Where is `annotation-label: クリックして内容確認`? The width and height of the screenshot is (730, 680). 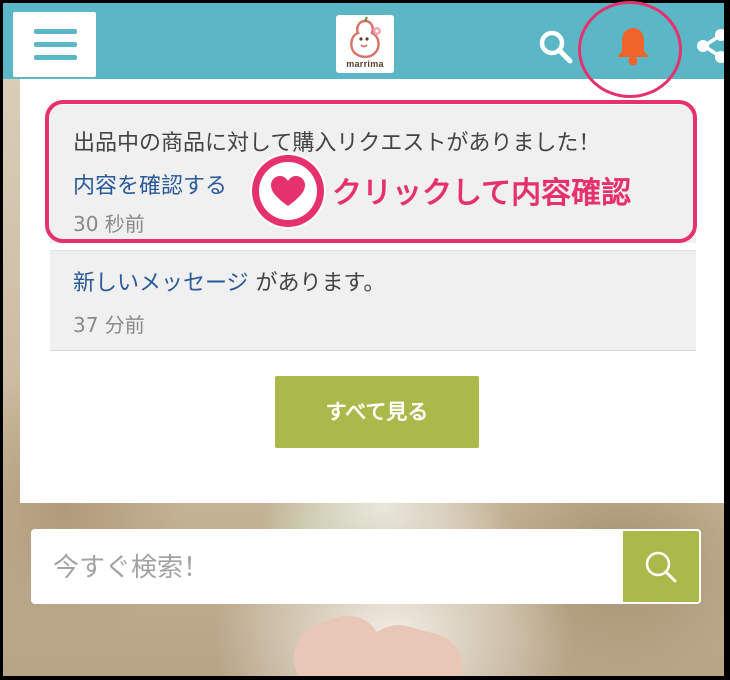 annotation-label: クリックして内容確認 is located at coordinates (482, 193).